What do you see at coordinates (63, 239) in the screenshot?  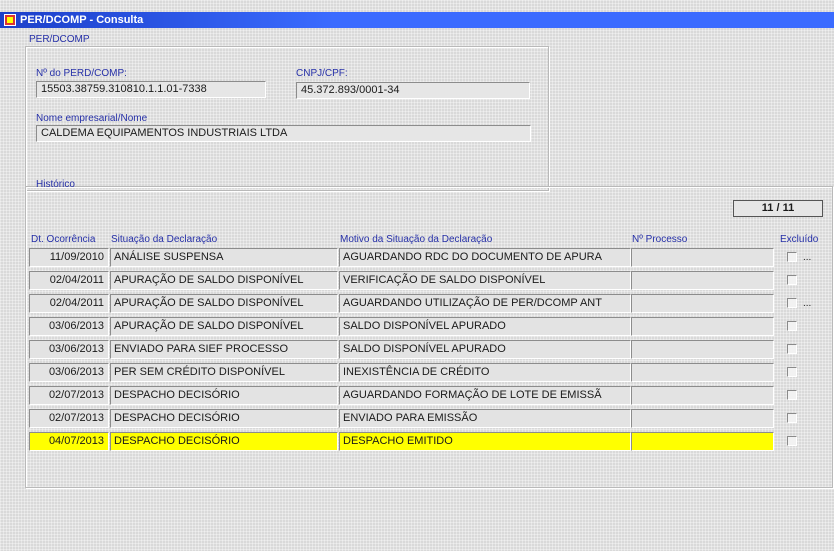 I see `header-date: Dt. Ocorrência` at bounding box center [63, 239].